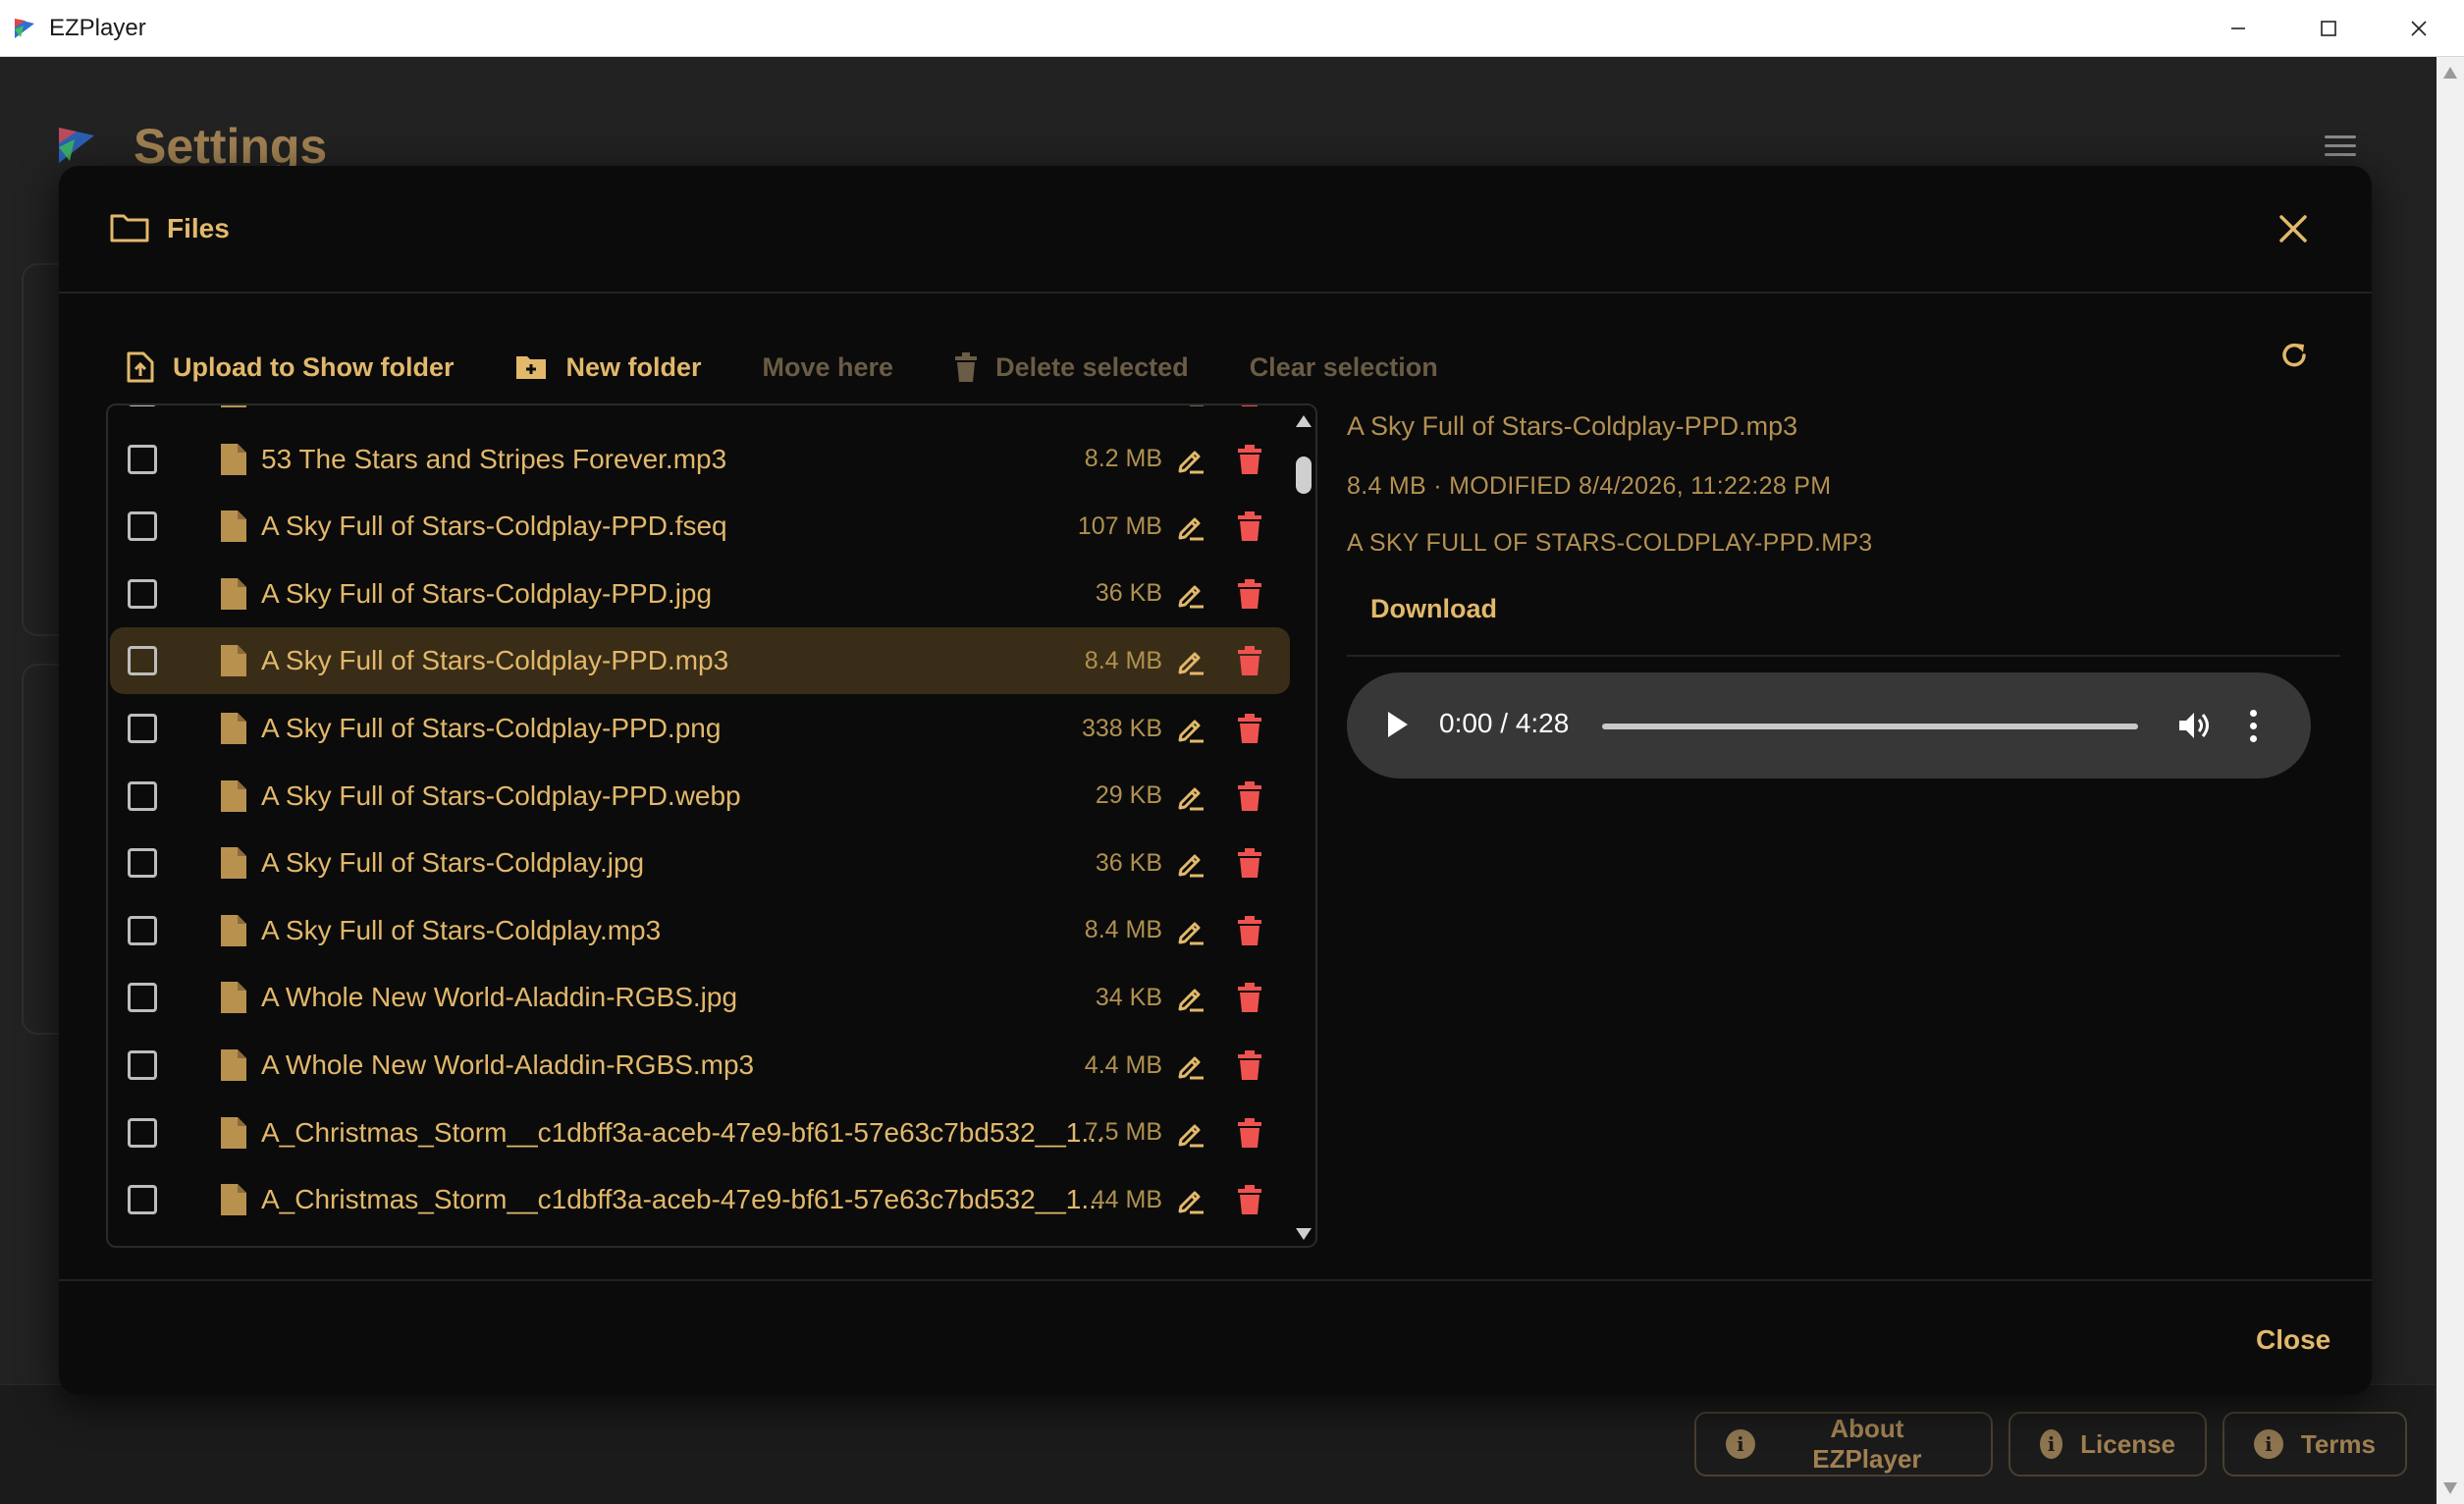  I want to click on window-scrollbar, so click(2450, 780).